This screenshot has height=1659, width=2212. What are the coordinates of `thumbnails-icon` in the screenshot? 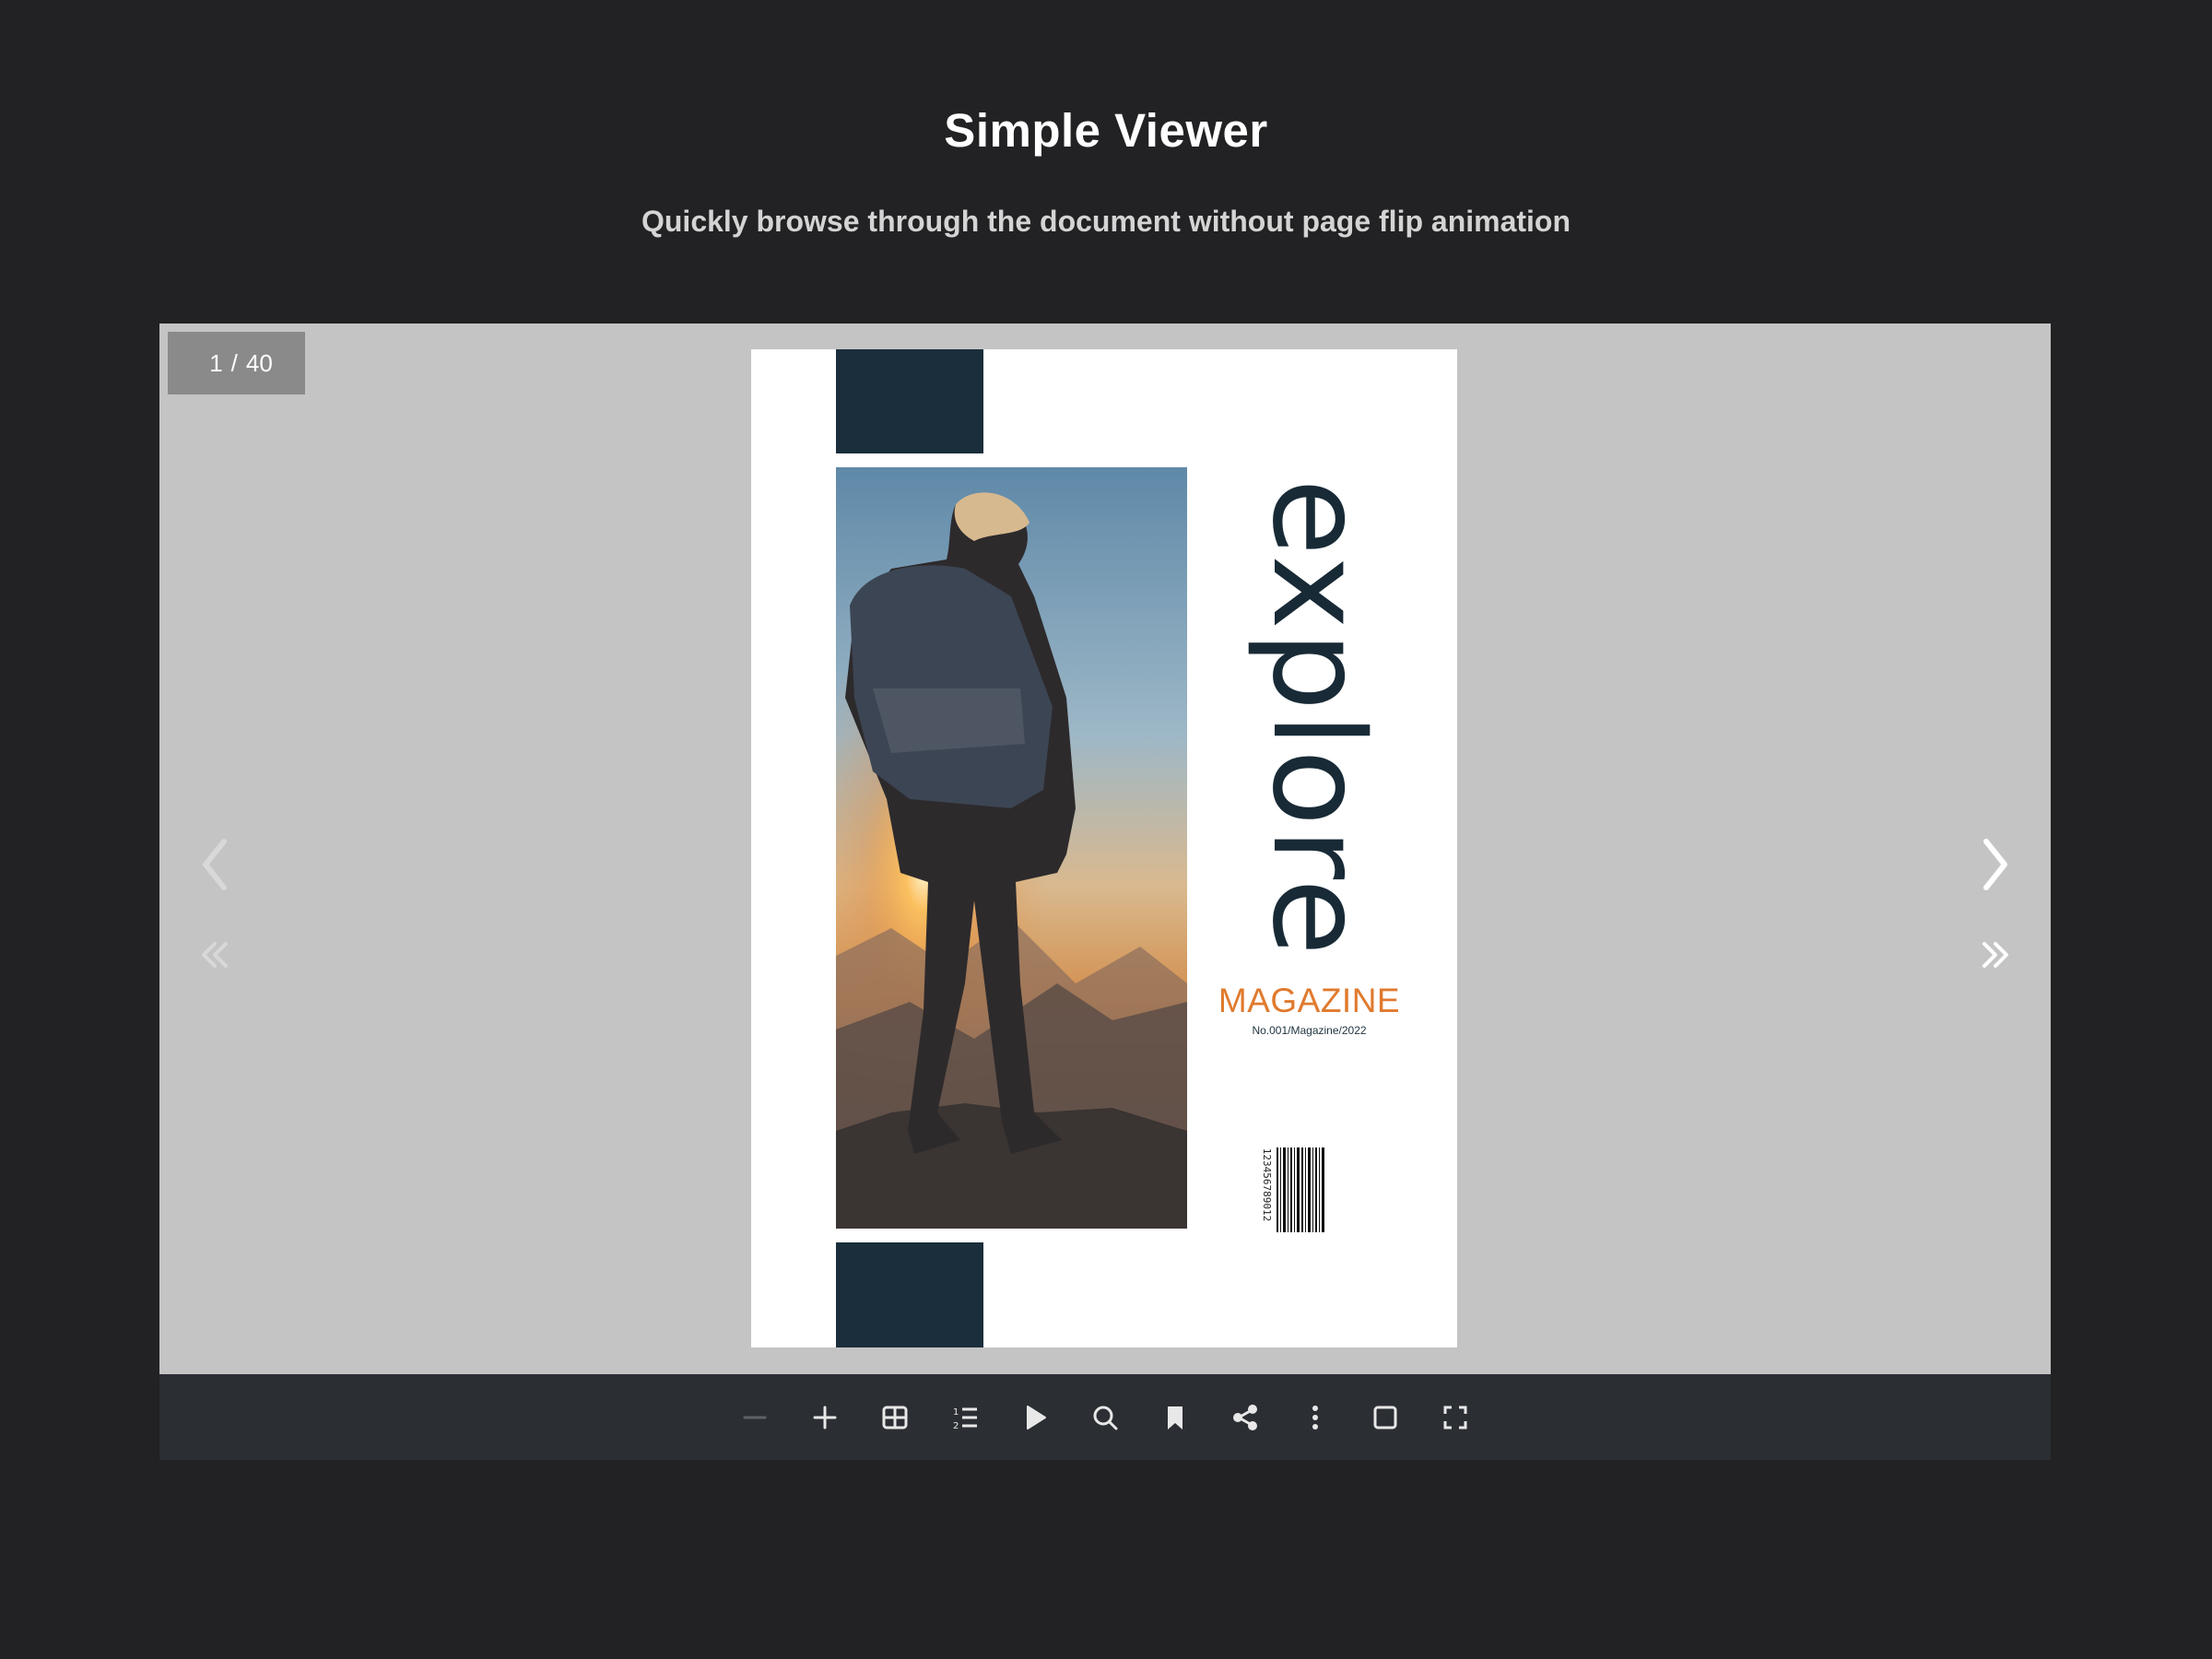 It's located at (895, 1417).